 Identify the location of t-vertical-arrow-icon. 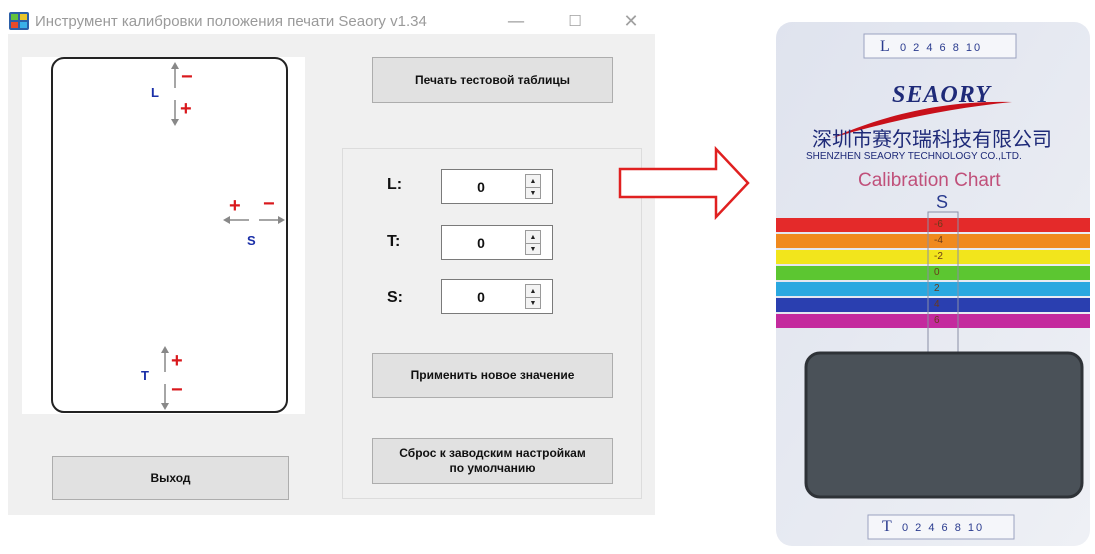
(165, 378).